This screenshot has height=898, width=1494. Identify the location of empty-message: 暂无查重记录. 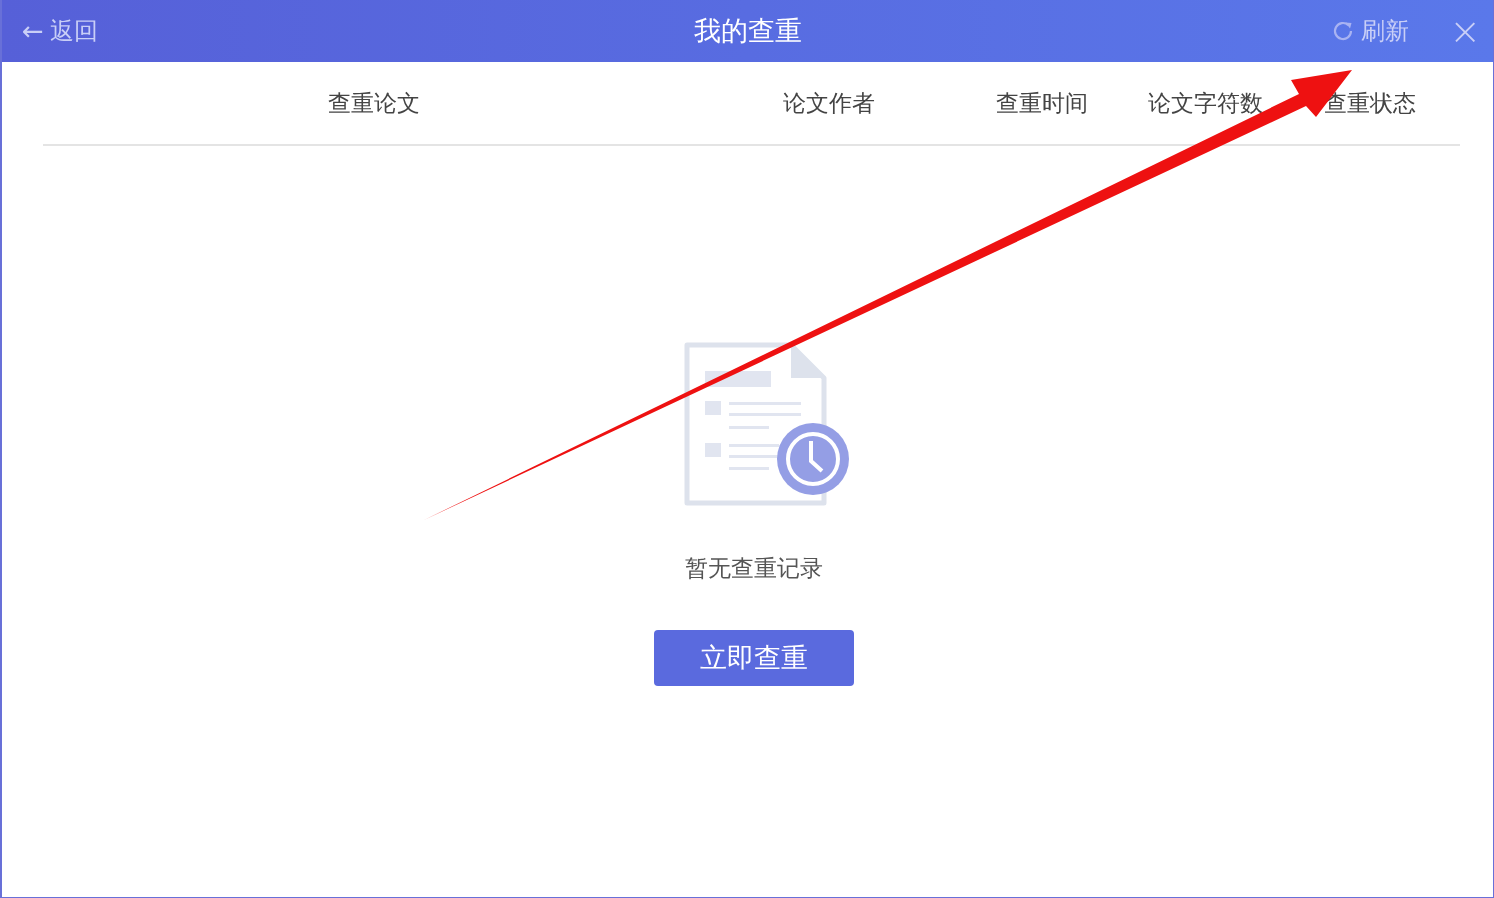
(753, 568).